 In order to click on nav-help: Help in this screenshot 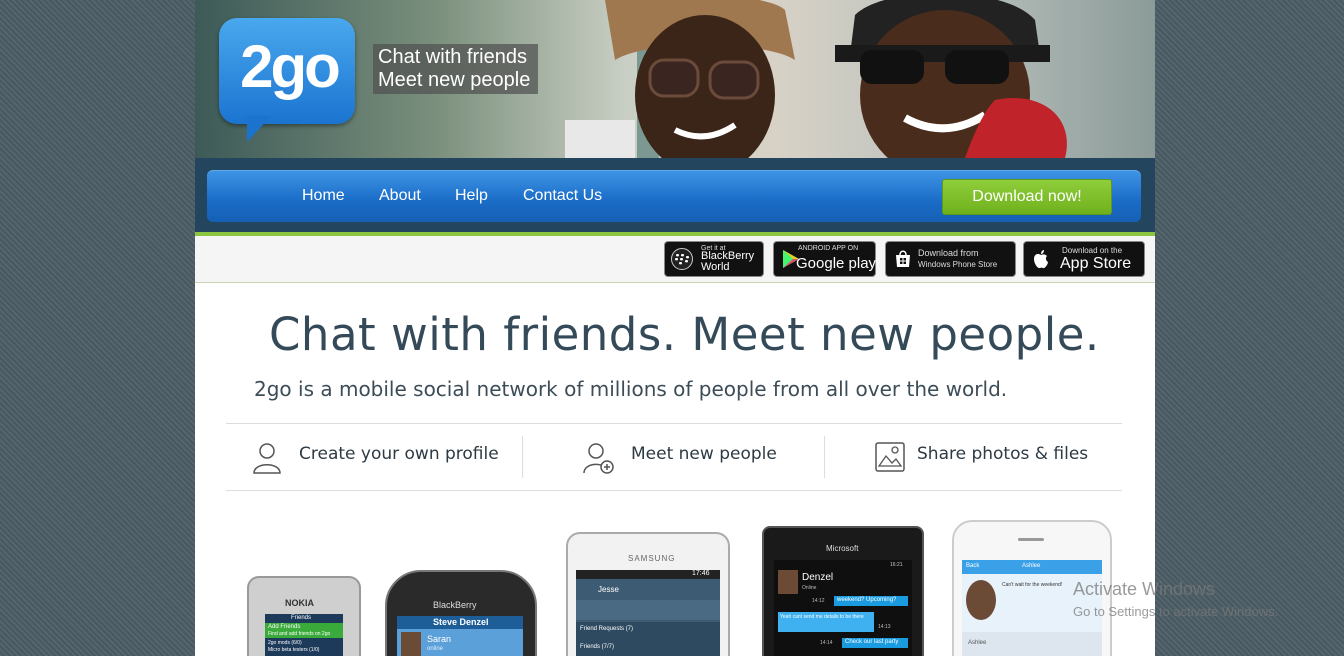, I will do `click(471, 196)`.